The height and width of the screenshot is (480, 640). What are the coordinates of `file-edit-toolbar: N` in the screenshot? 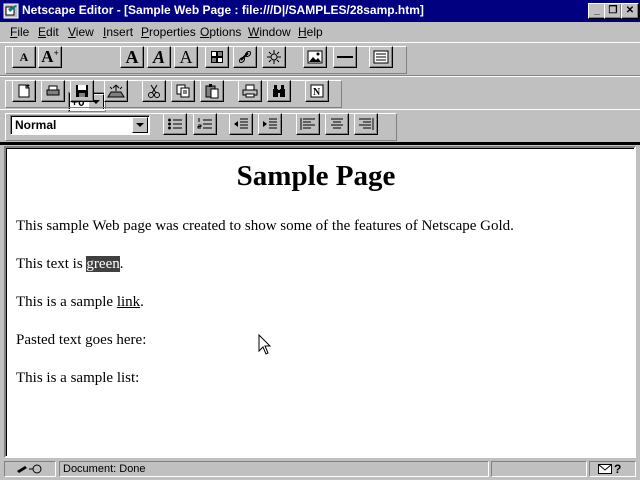 It's located at (320, 93).